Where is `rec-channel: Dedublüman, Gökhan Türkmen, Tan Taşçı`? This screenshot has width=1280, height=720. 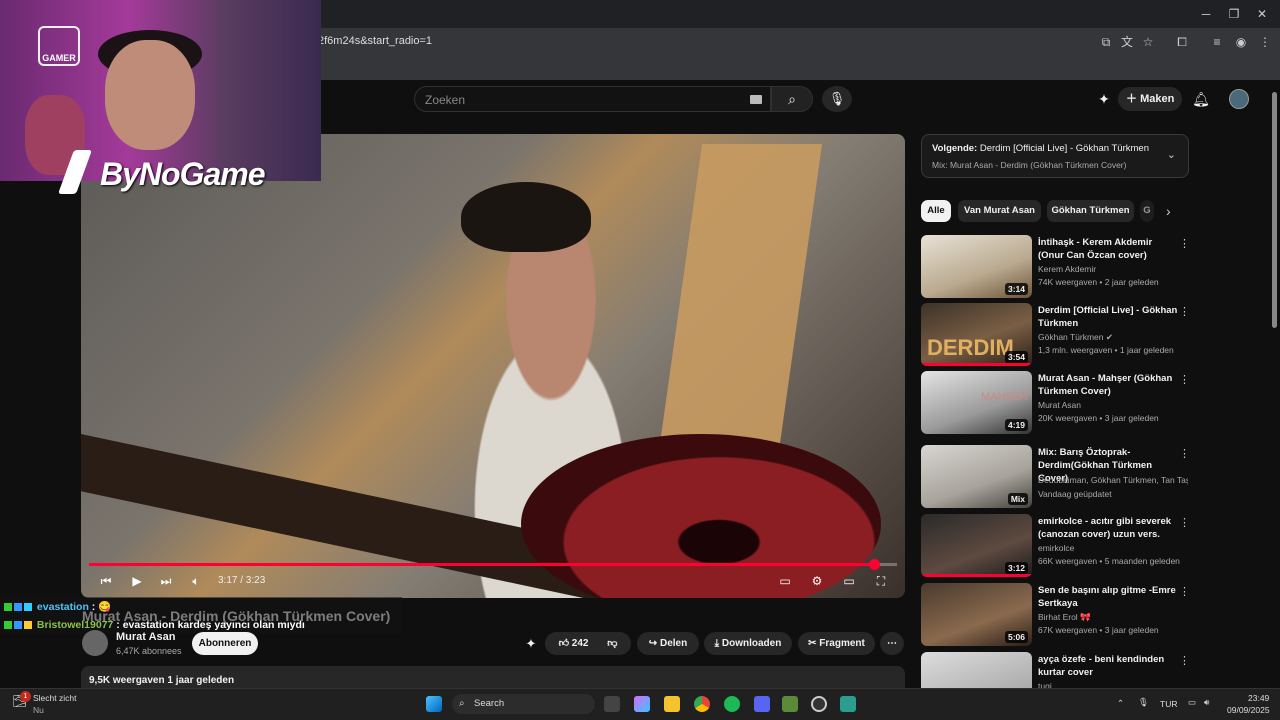
rec-channel: Dedublüman, Gökhan Türkmen, Tan Taşçı is located at coordinates (1113, 480).